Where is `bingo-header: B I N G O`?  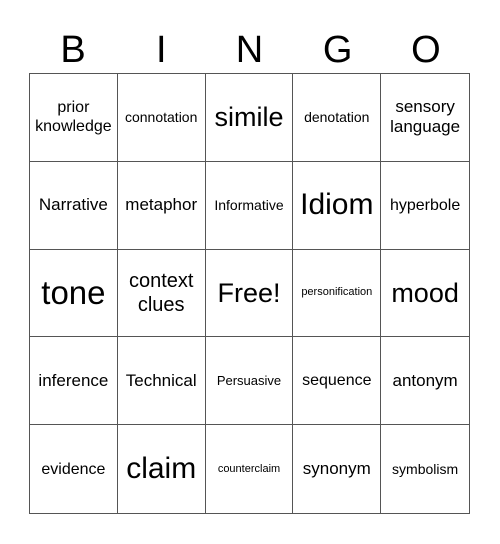
bingo-header: B I N G O is located at coordinates (249, 50).